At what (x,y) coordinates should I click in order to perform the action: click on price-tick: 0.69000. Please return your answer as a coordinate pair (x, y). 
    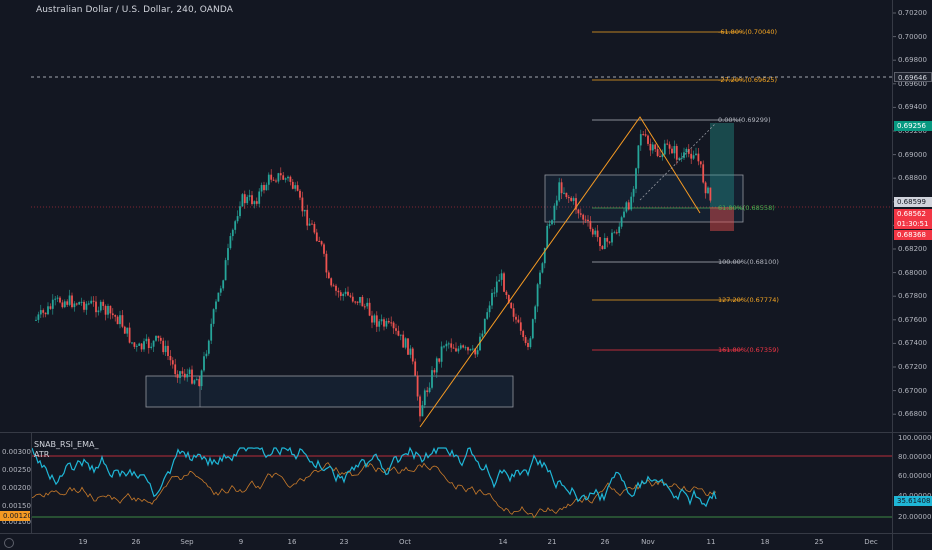
    Looking at the image, I should click on (912, 154).